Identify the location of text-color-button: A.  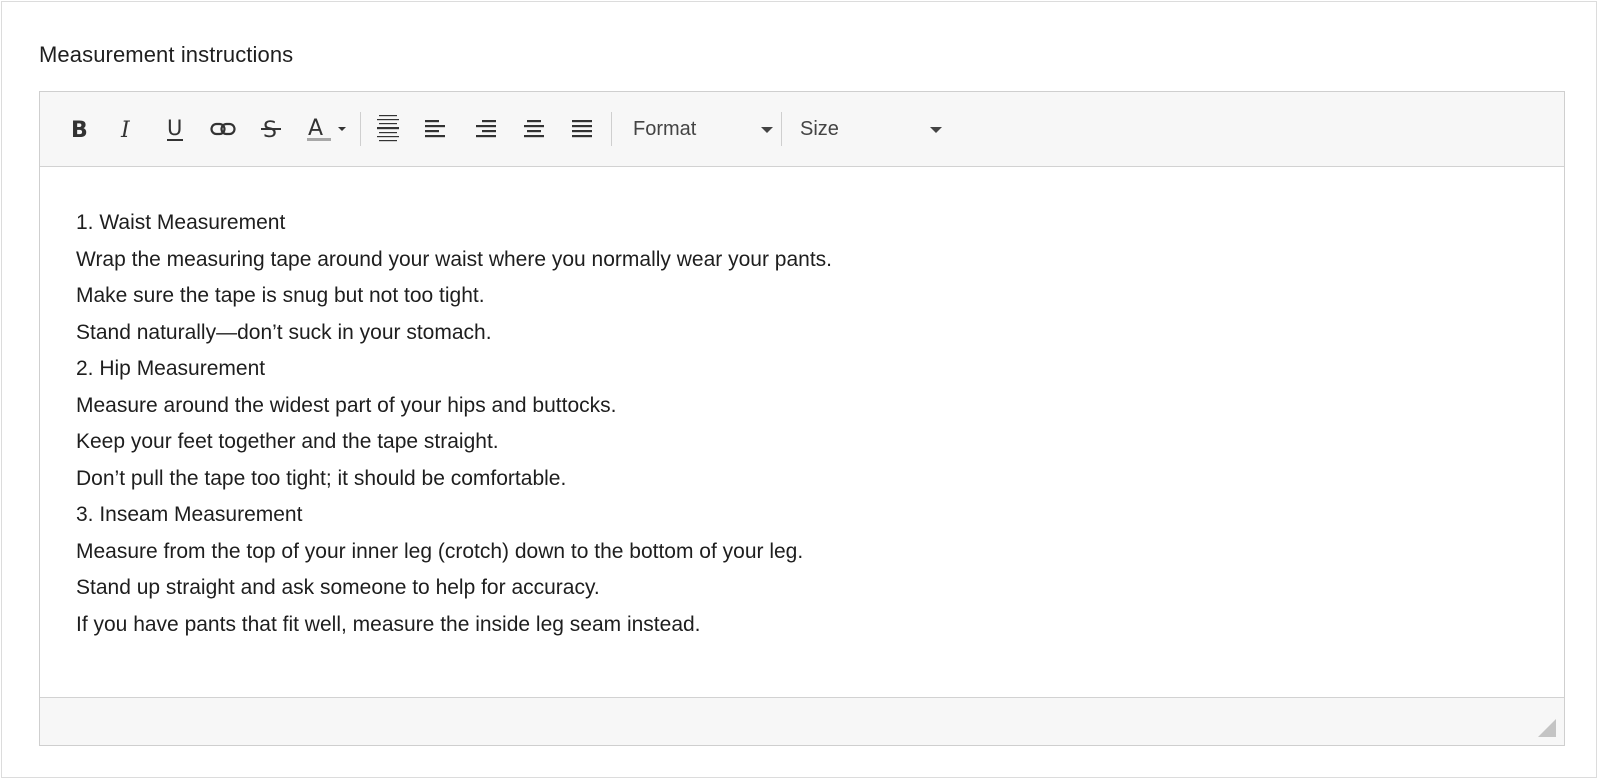
(326, 129).